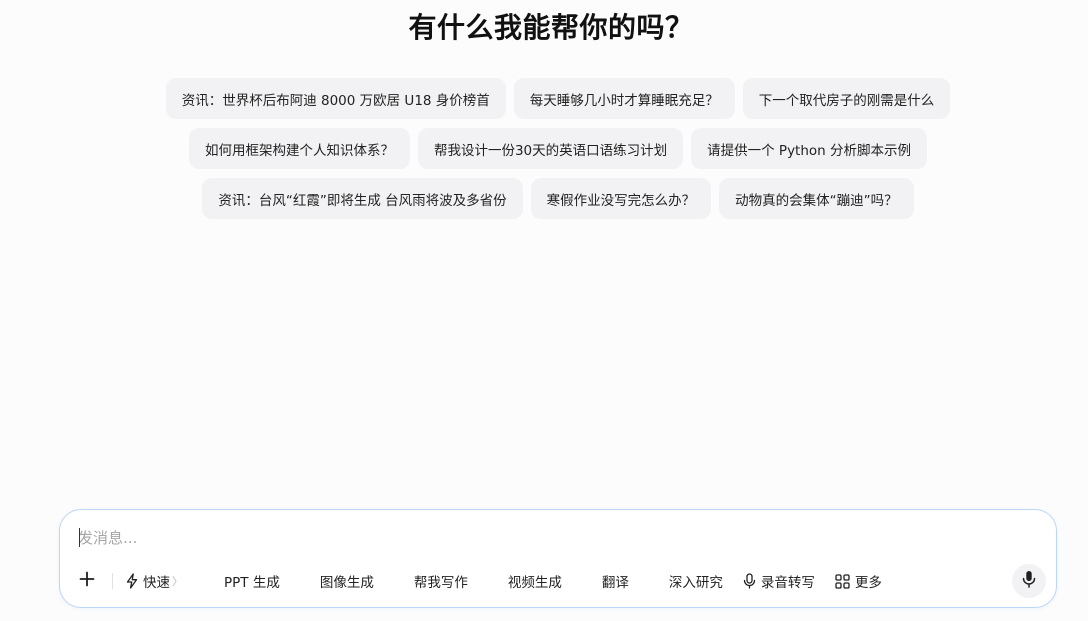 The image size is (1088, 621). I want to click on writing-assist-label: 帮我写作, so click(440, 583).